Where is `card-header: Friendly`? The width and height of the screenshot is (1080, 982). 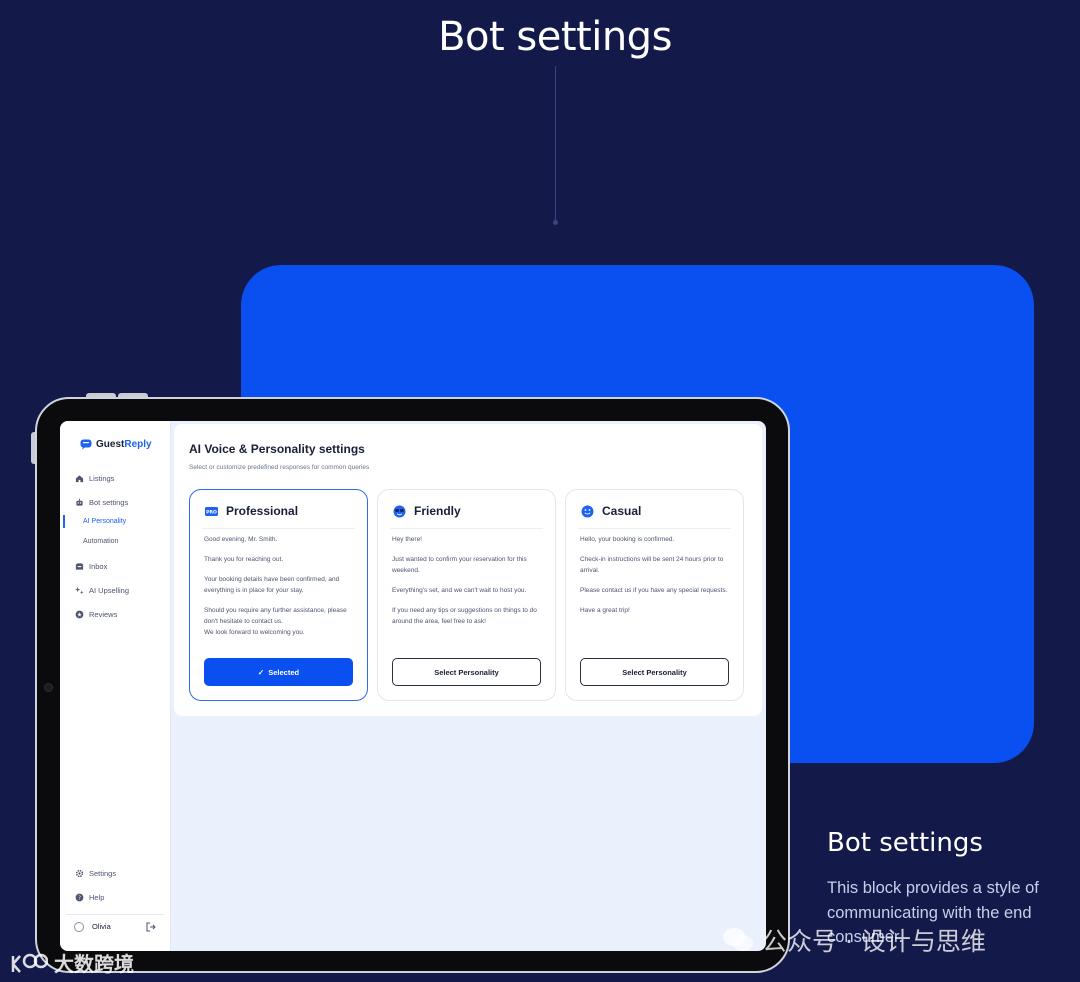 card-header: Friendly is located at coordinates (427, 511).